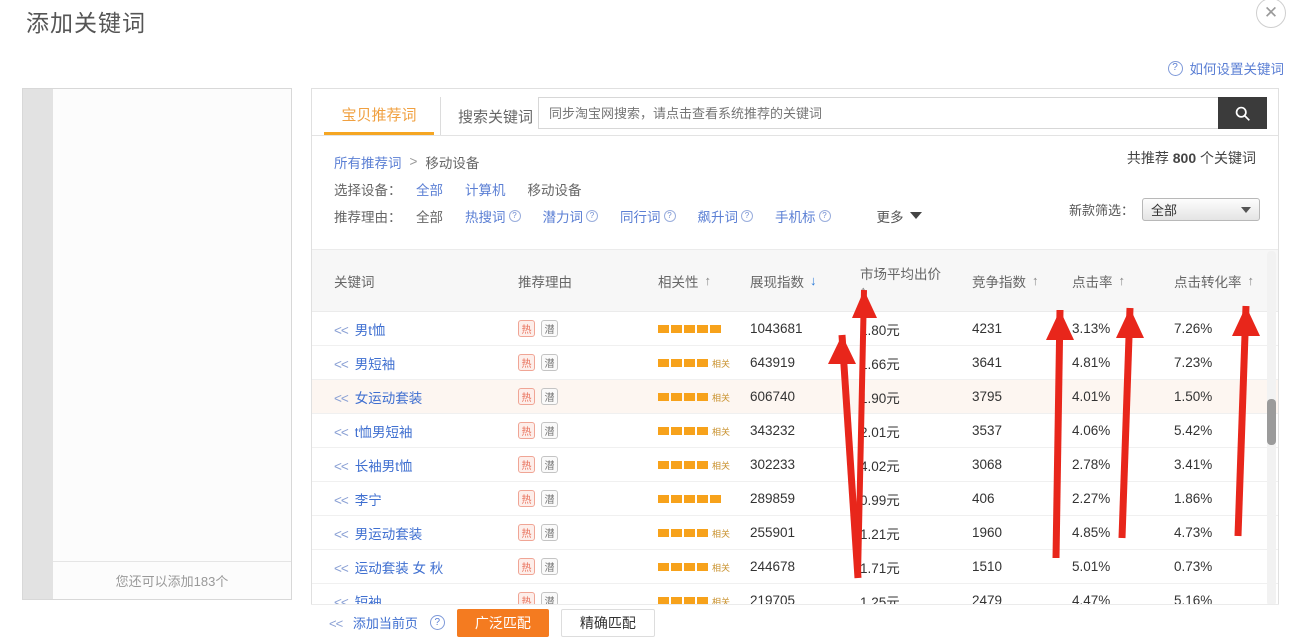  What do you see at coordinates (1271, 14) in the screenshot?
I see `close-icon: ✕` at bounding box center [1271, 14].